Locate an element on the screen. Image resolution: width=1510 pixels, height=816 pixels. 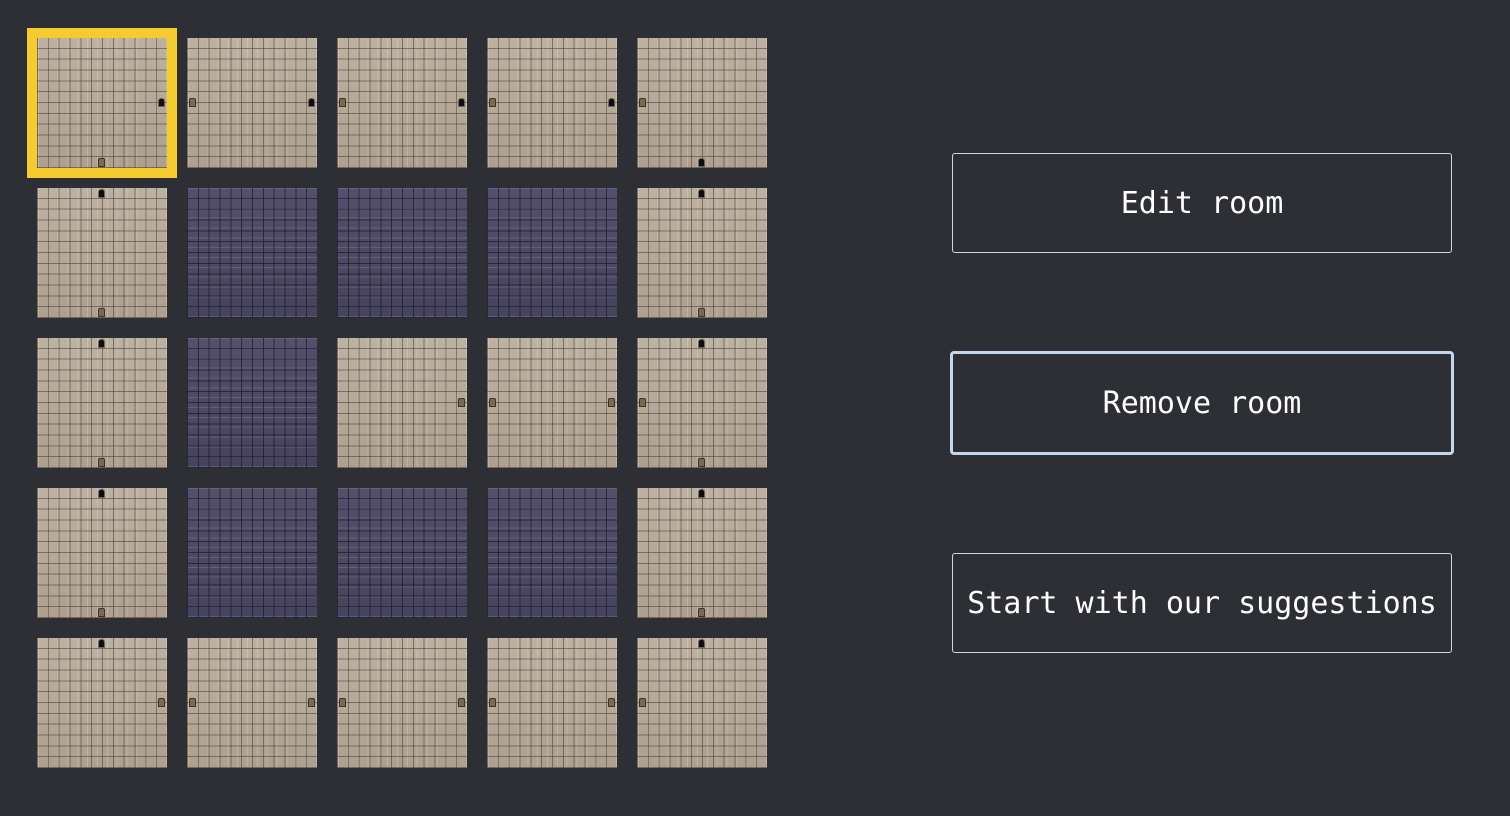
edit-room-button: Edit room is located at coordinates (1202, 203).